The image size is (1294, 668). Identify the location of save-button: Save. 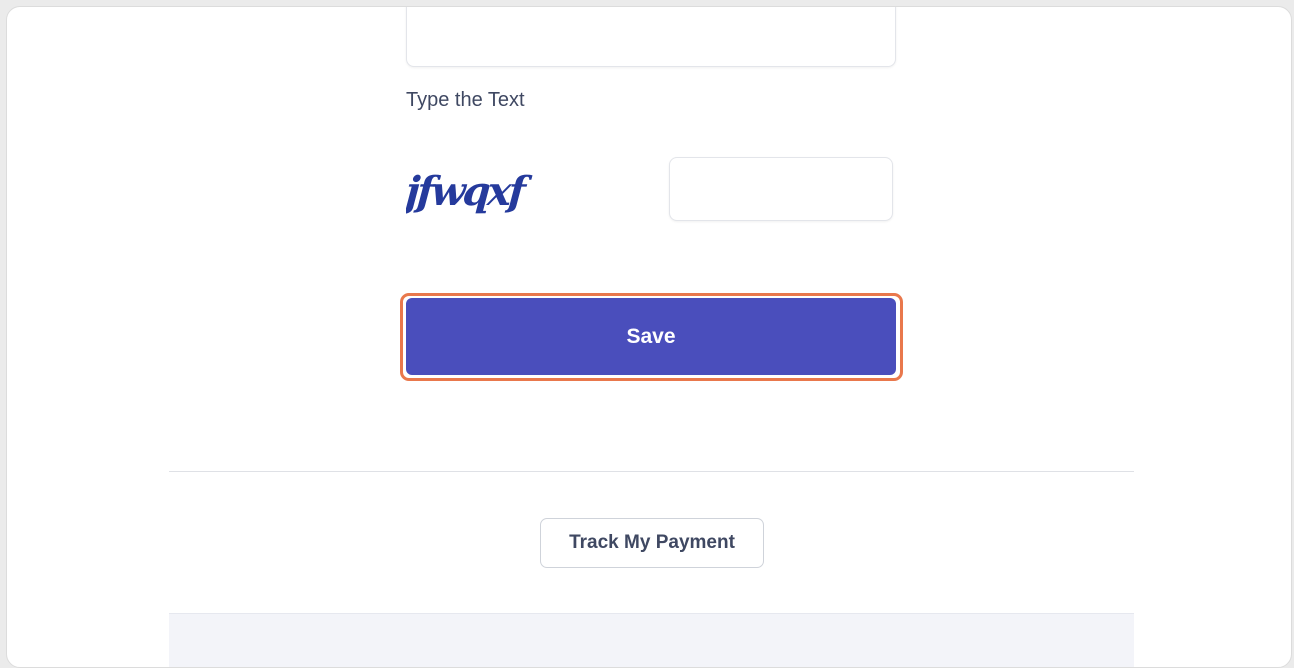
(651, 336).